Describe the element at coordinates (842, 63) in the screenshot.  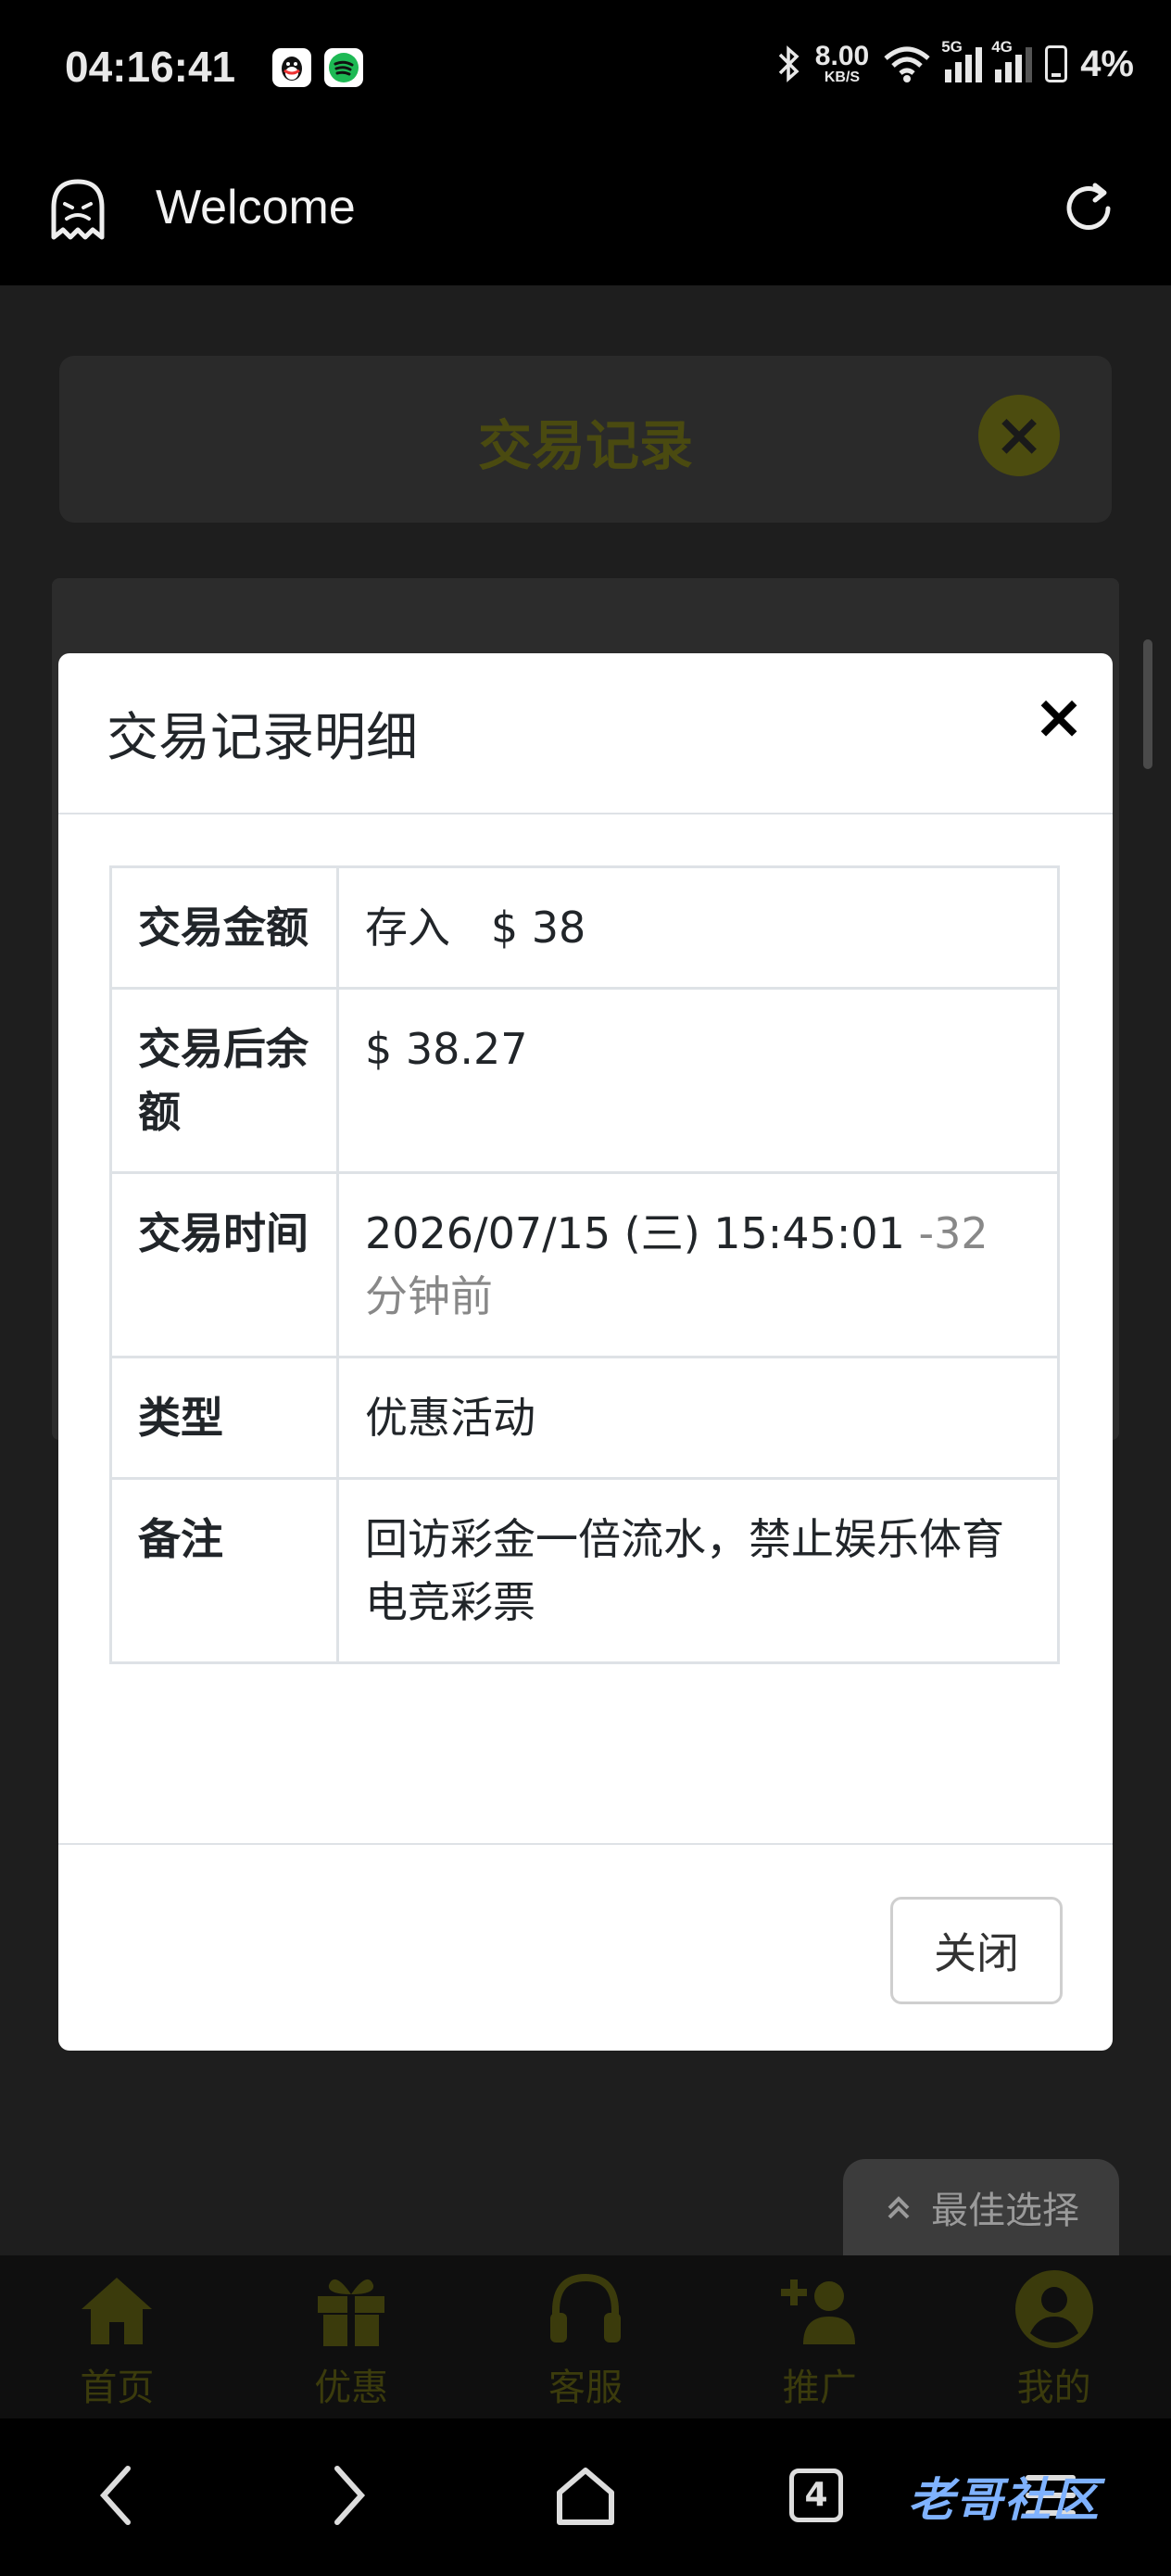
I see `network-speed: 8.00 KB/S` at that location.